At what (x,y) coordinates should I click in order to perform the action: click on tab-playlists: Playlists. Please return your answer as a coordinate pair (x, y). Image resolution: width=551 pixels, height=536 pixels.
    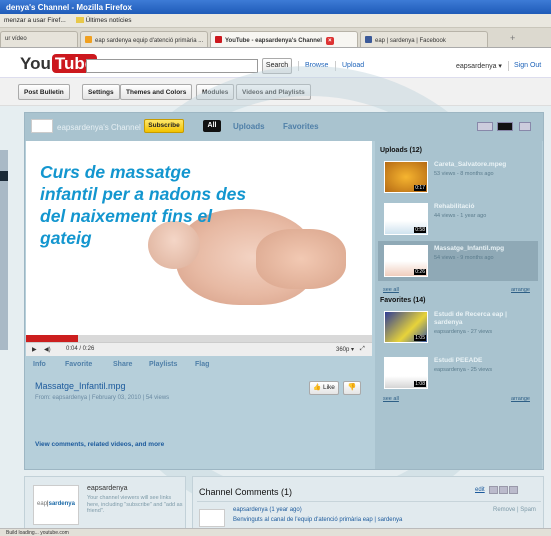
    Looking at the image, I should click on (163, 364).